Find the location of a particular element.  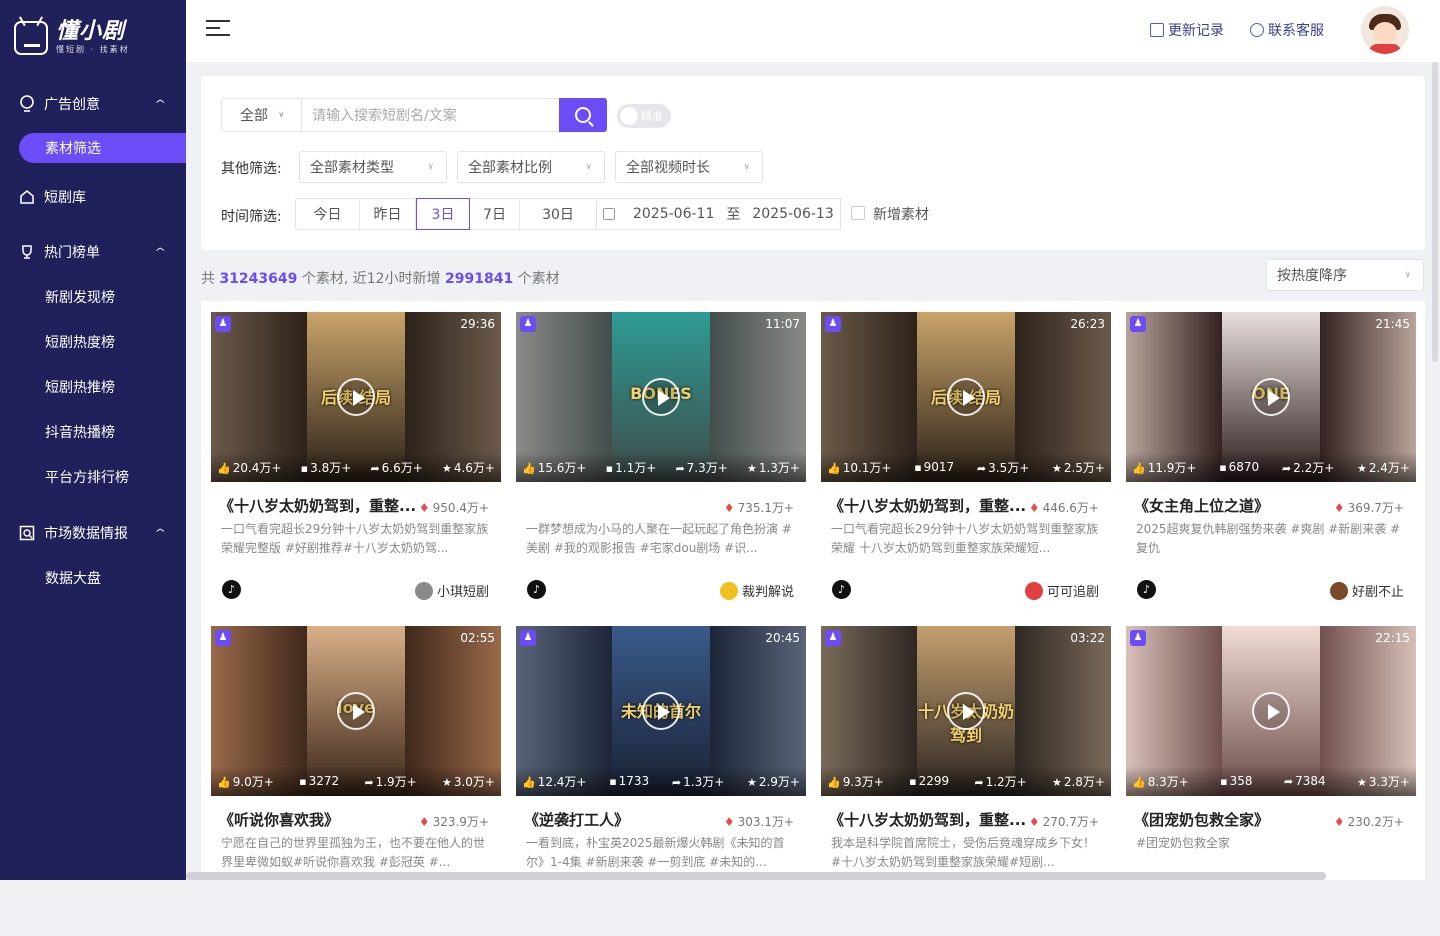

video-thumbnail: 十八岁太奶奶驾到 ♟ 03:22 👍 9.3万+ ▪ 2299 ➦ 1.2万+ ★ 2.8万+ is located at coordinates (966, 711).